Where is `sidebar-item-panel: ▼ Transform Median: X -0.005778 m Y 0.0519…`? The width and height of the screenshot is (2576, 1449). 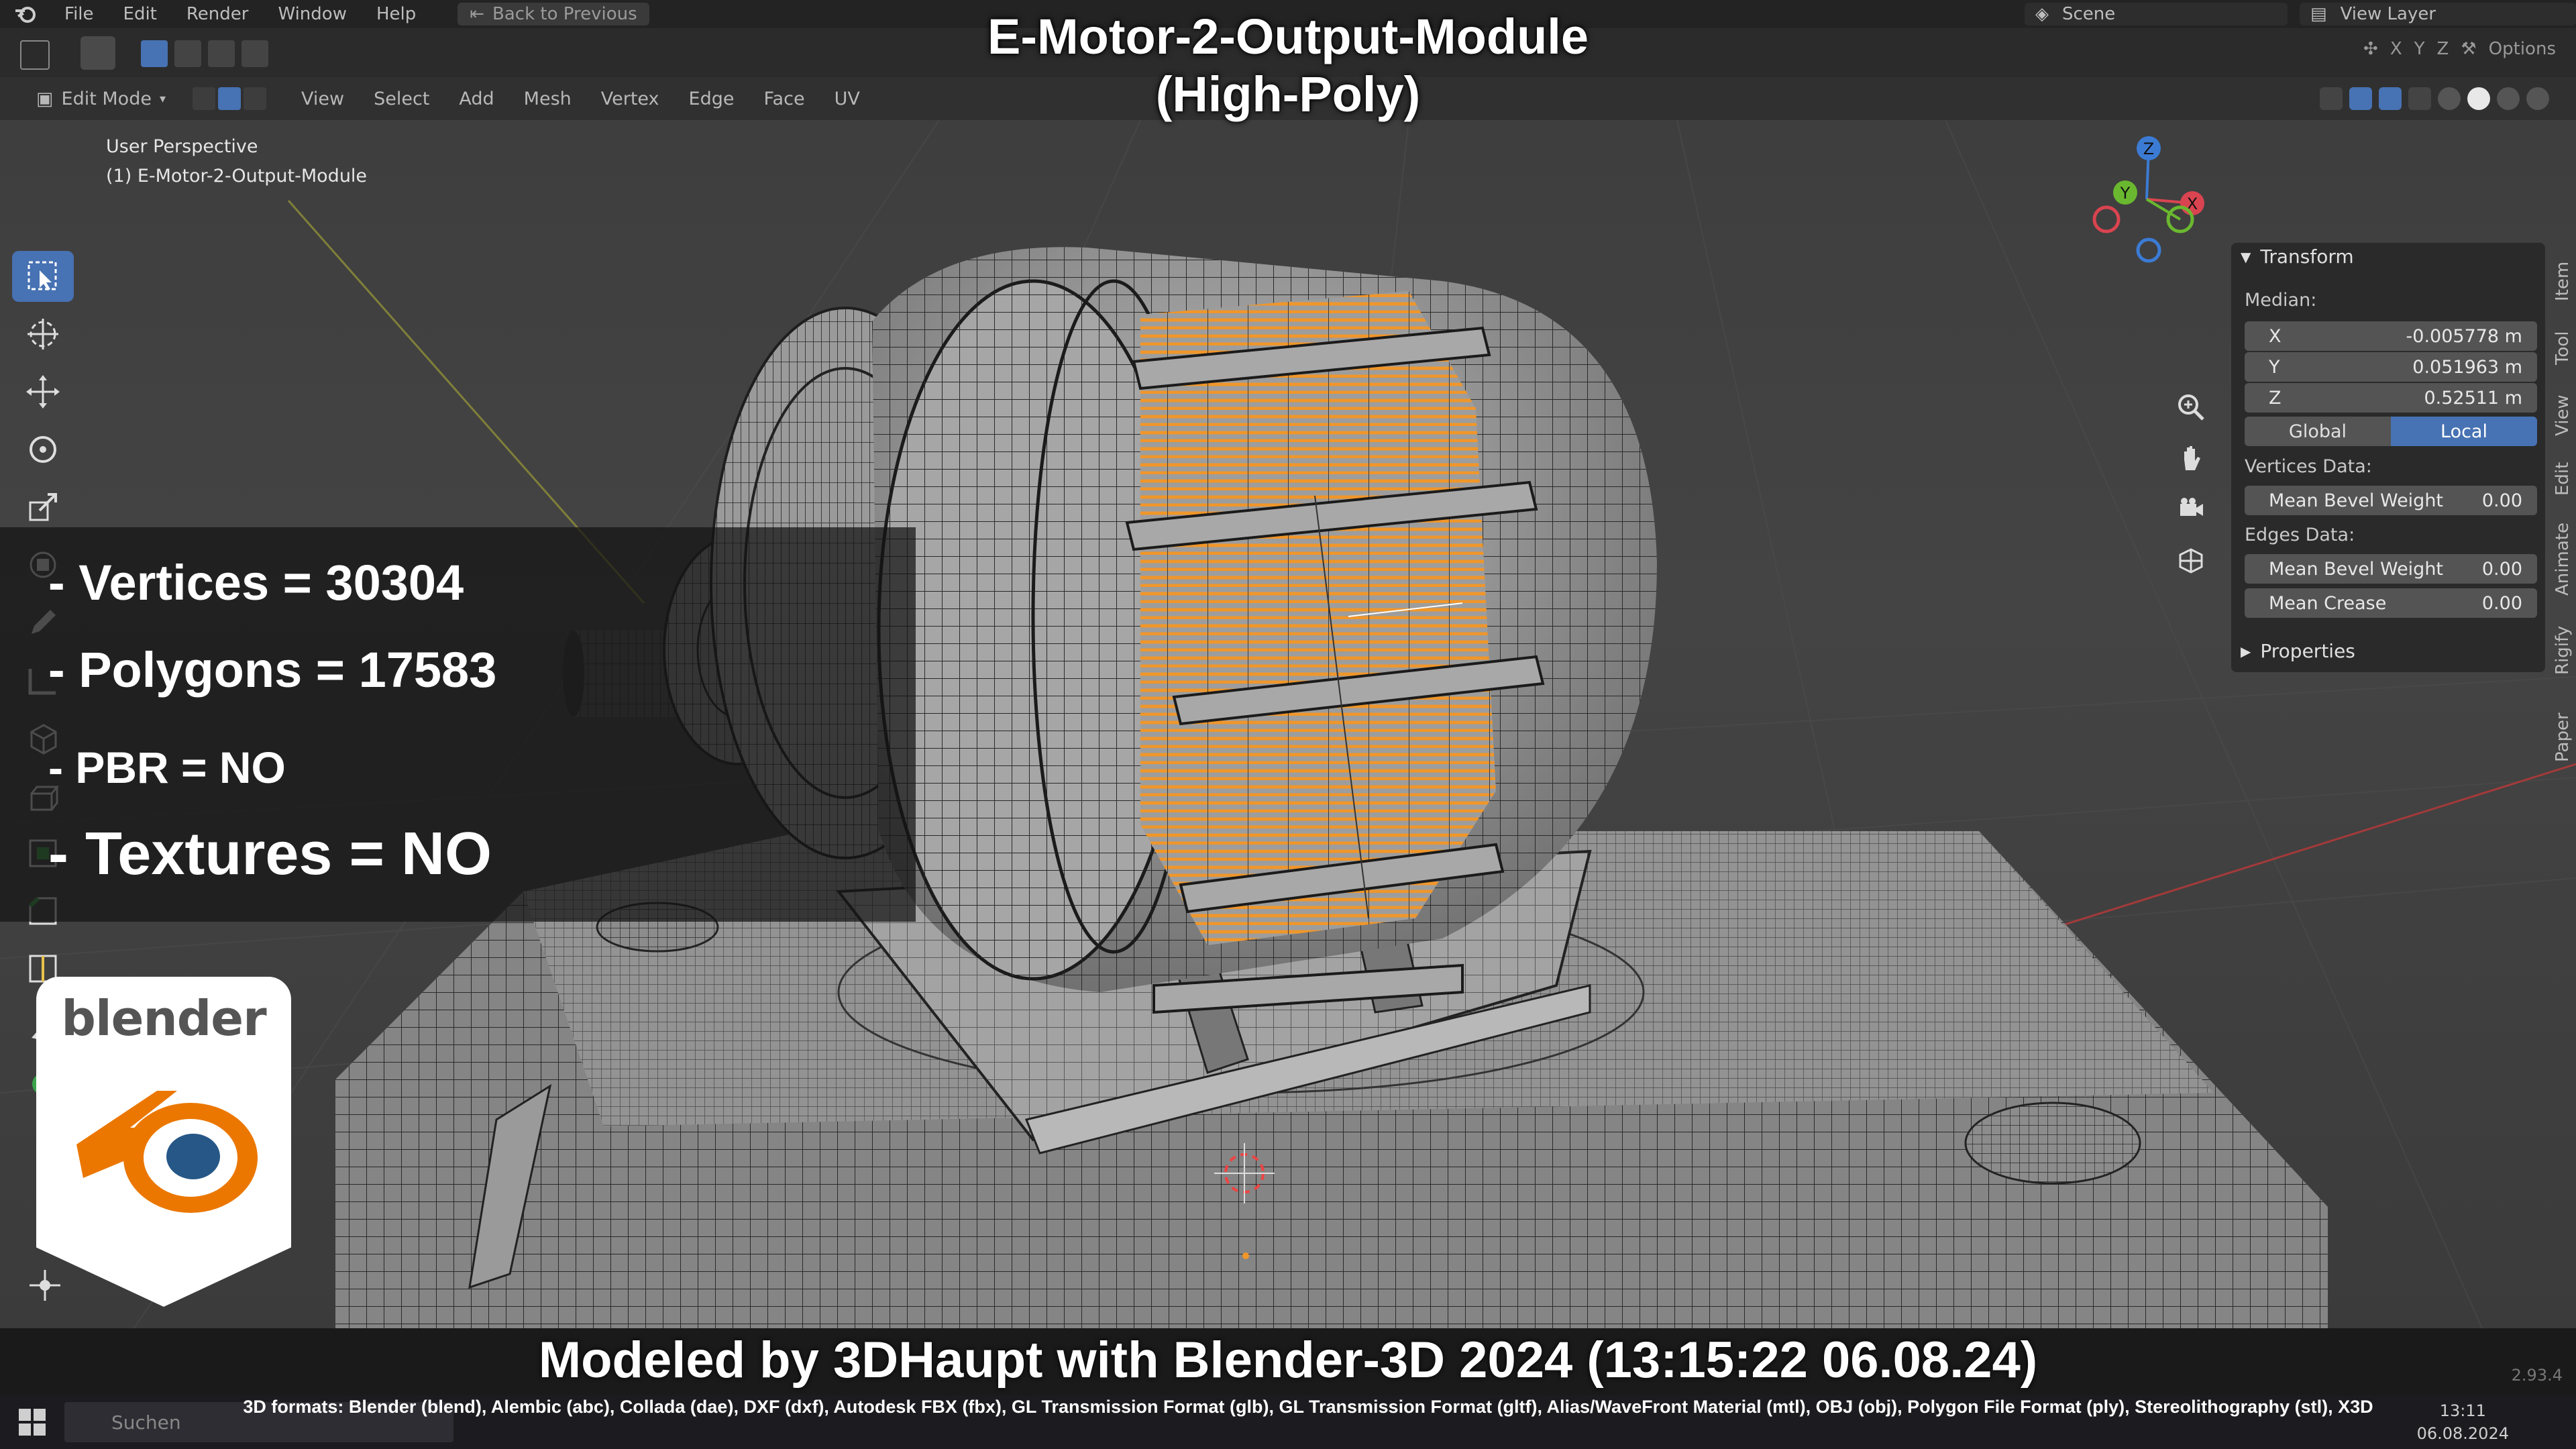
sidebar-item-panel: ▼ Transform Median: X -0.005778 m Y 0.0519… is located at coordinates (2388, 457).